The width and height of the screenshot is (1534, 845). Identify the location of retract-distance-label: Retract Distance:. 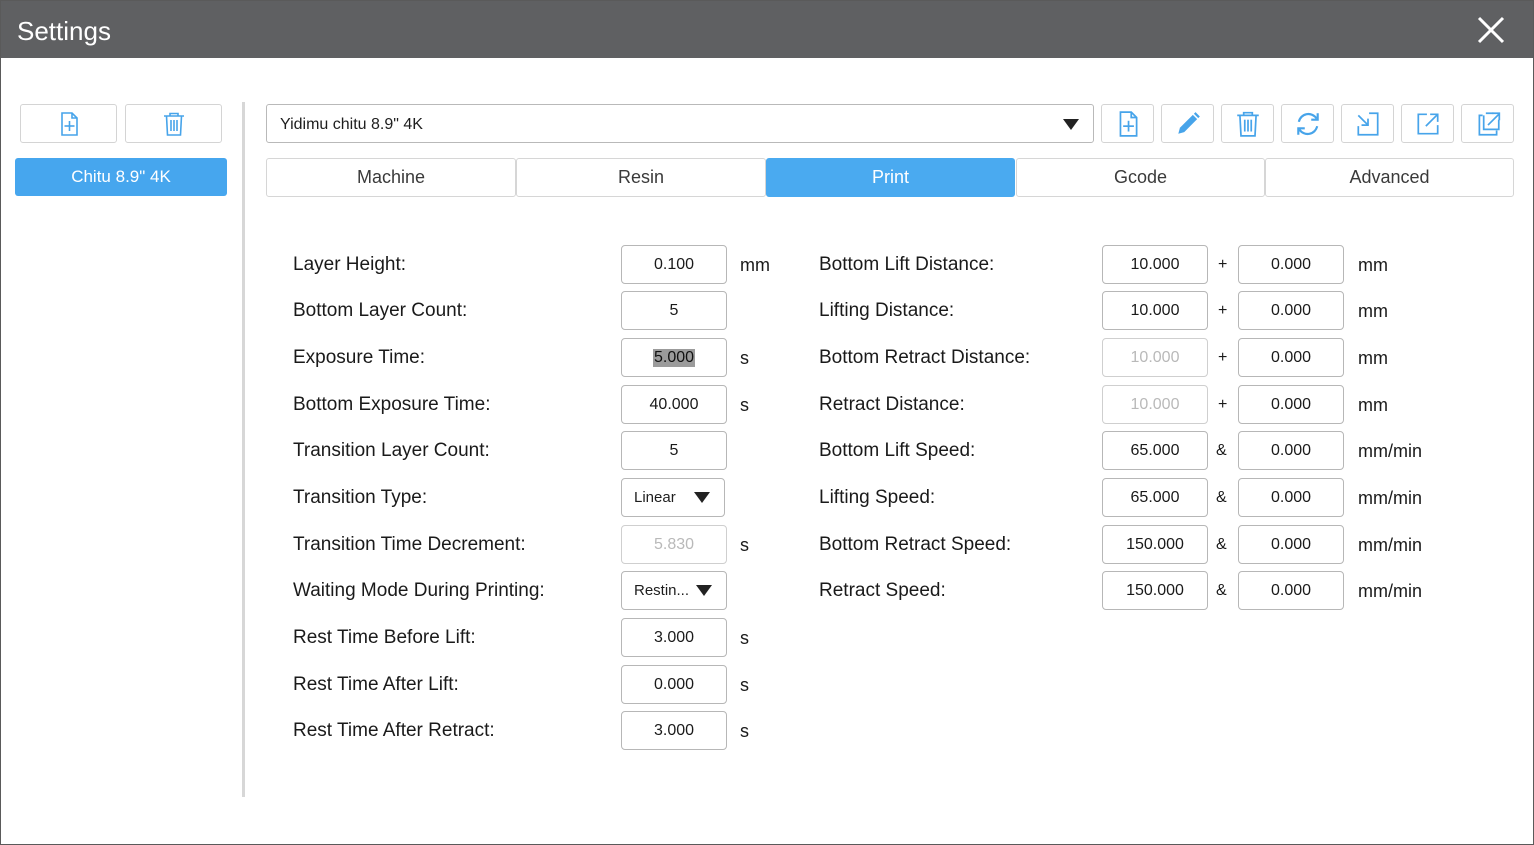
(892, 404).